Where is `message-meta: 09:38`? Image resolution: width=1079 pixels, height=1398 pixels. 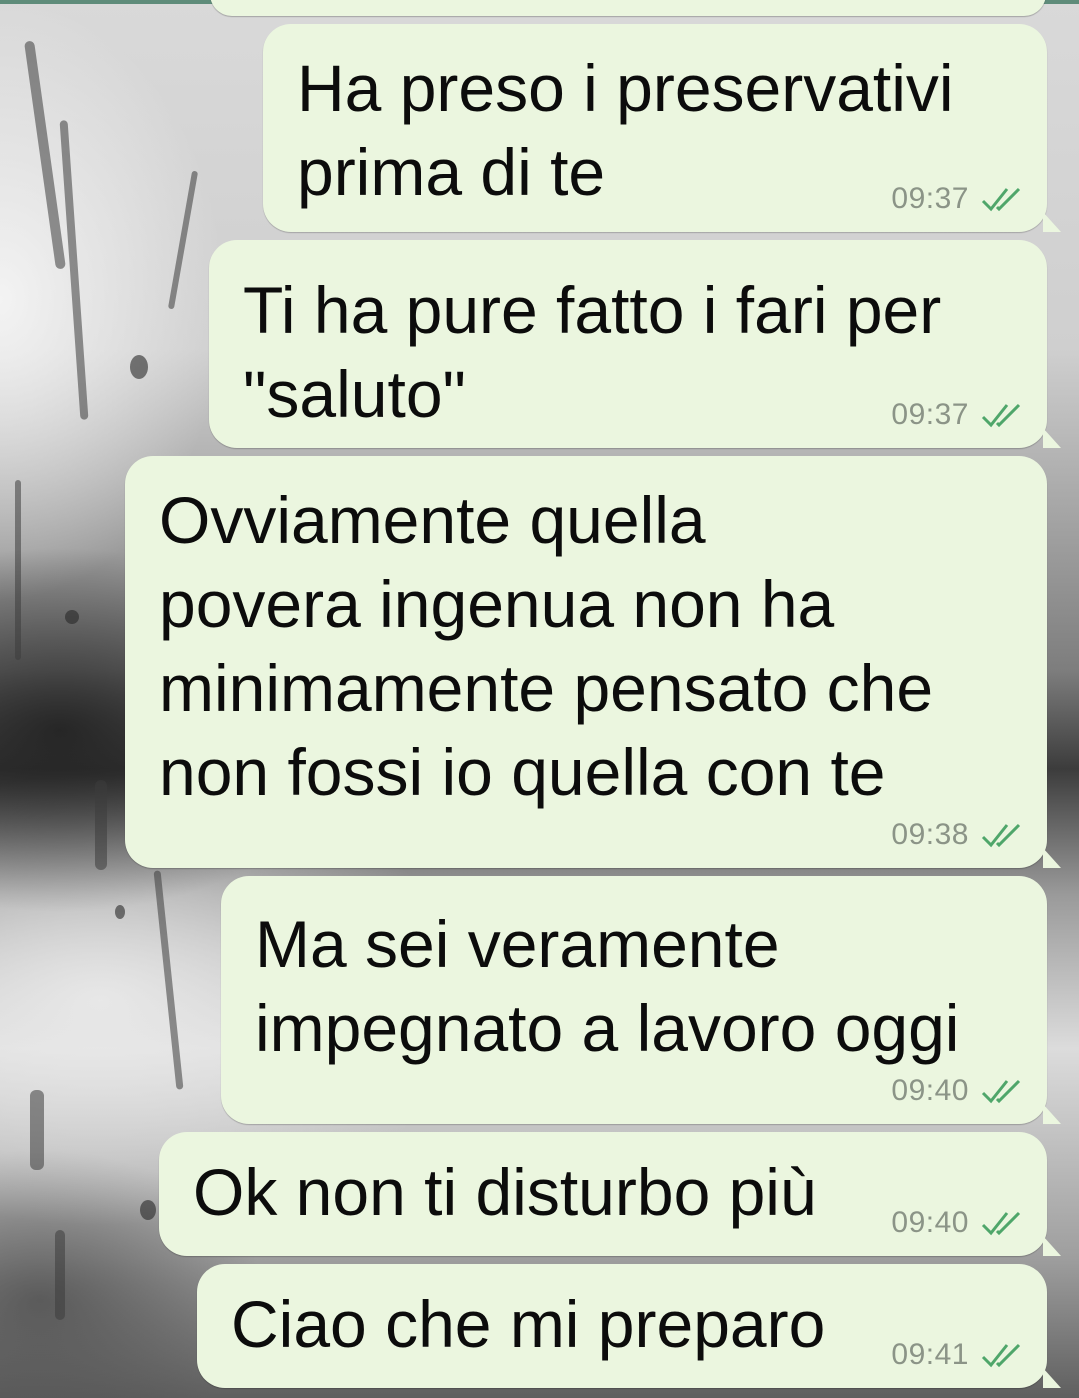
message-meta: 09:38 is located at coordinates (958, 835).